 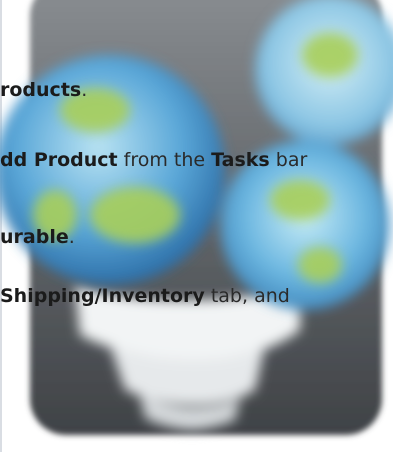 What do you see at coordinates (59, 160) in the screenshot?
I see `bold-term: dd Product` at bounding box center [59, 160].